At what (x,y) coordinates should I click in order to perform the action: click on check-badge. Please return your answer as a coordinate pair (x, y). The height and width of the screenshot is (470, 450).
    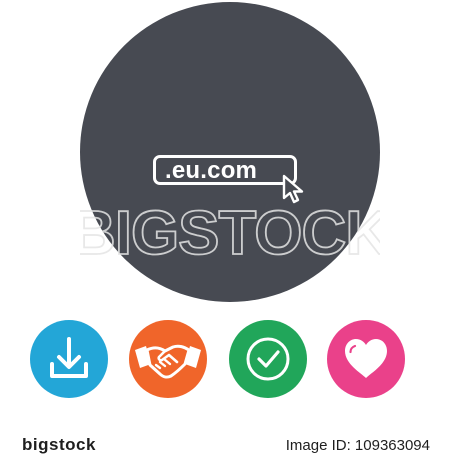
    Looking at the image, I should click on (268, 359).